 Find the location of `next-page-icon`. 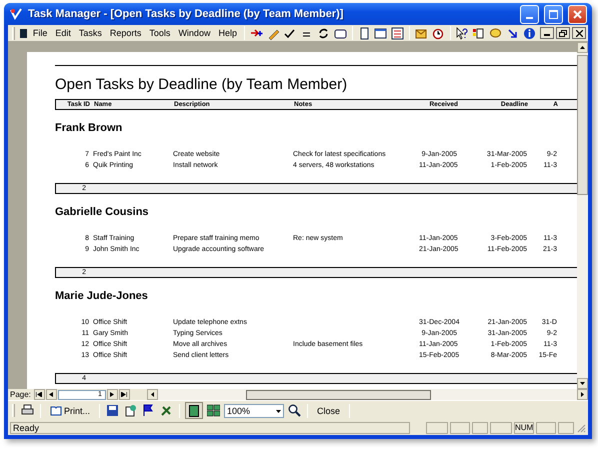

next-page-icon is located at coordinates (112, 394).